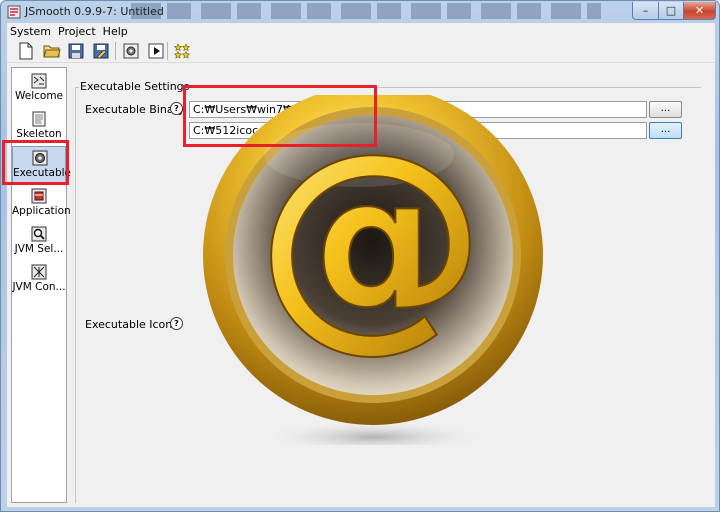 This screenshot has width=720, height=512. I want to click on sidebar-item-welcome: Welcome, so click(39, 89).